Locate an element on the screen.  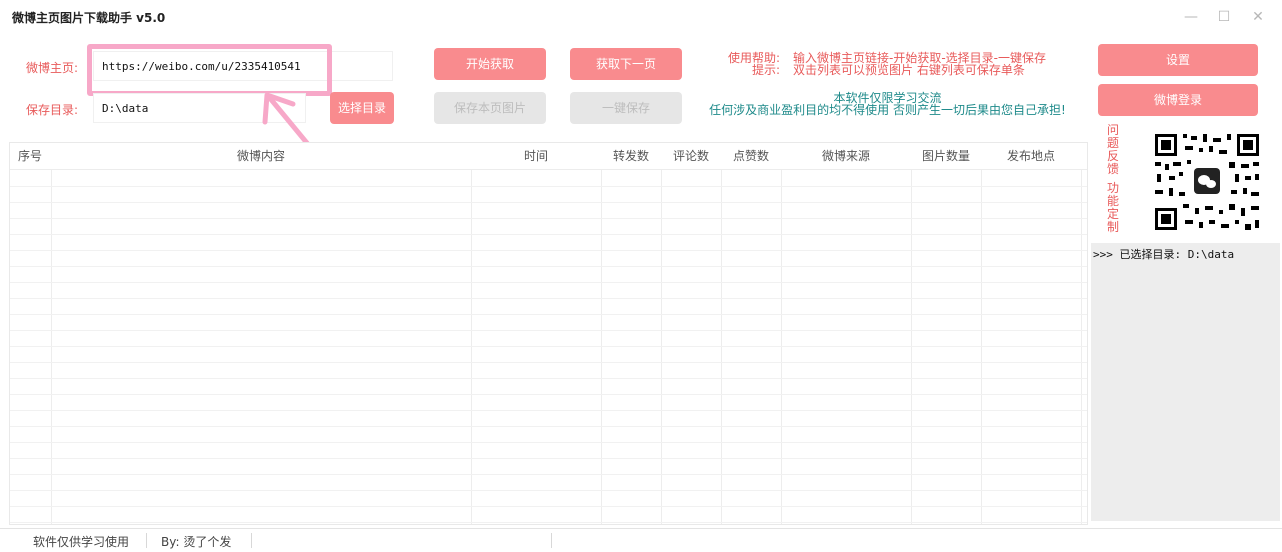
next-page-button: 获取下一页 is located at coordinates (626, 64).